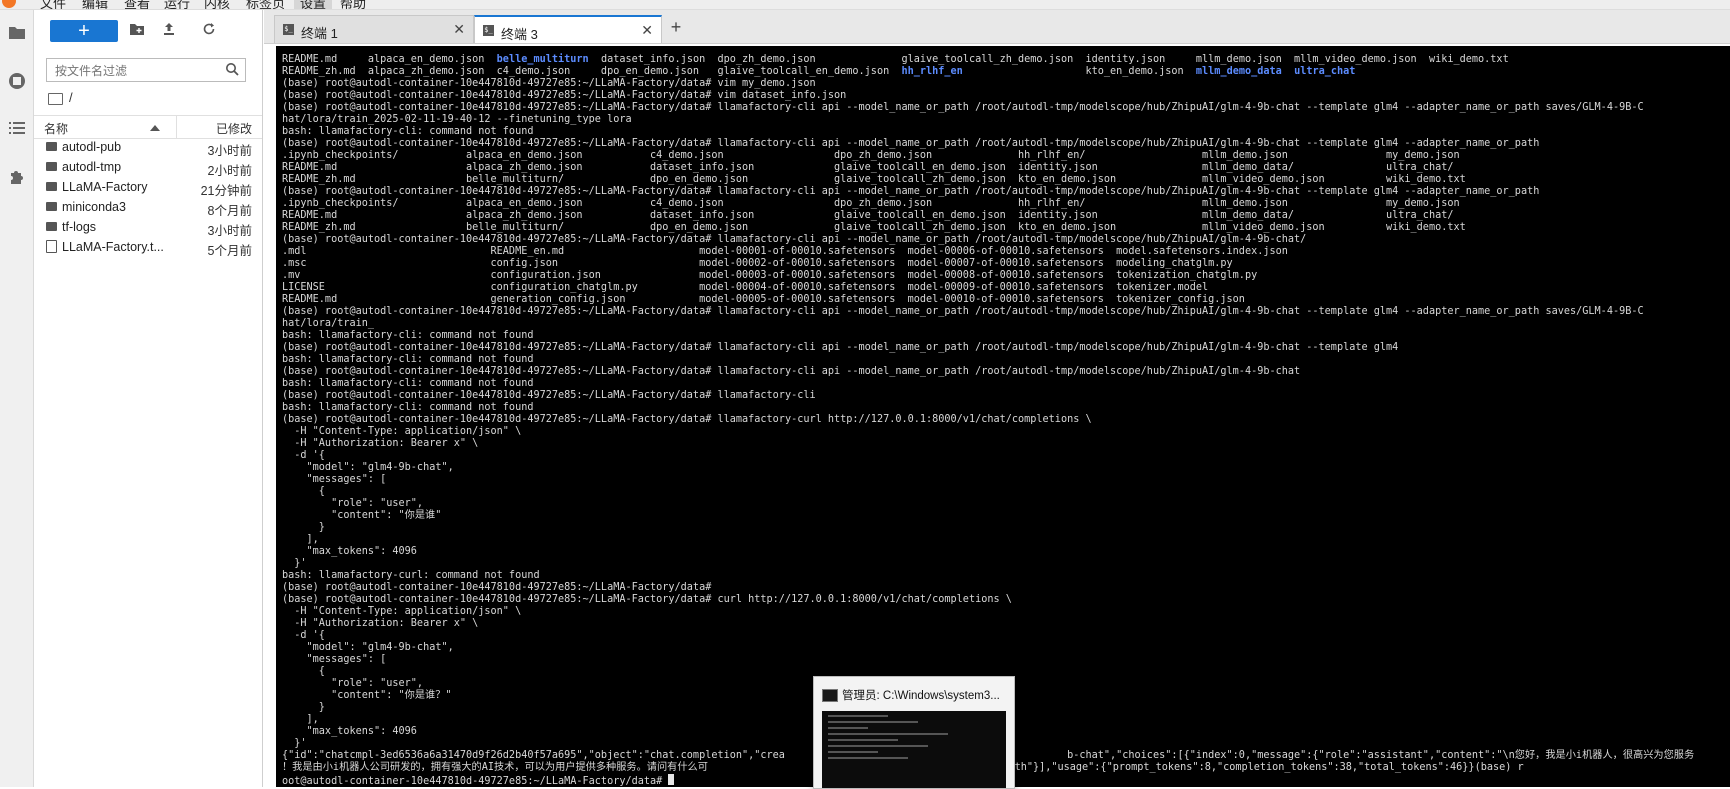 The width and height of the screenshot is (1730, 789). I want to click on new-folder-icon, so click(137, 31).